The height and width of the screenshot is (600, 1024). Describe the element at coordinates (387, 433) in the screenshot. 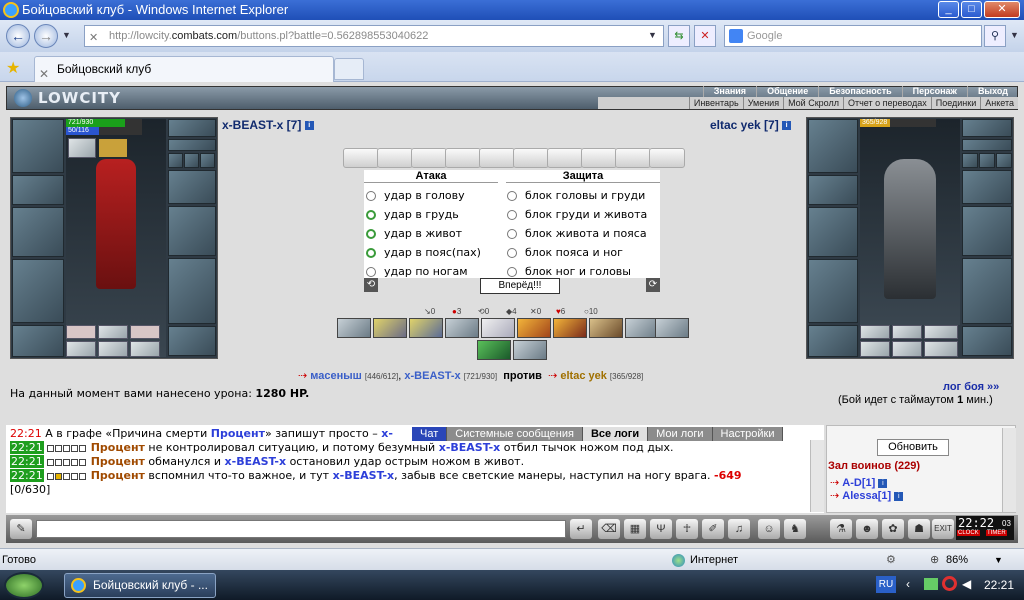

I see `log-name: x-` at that location.